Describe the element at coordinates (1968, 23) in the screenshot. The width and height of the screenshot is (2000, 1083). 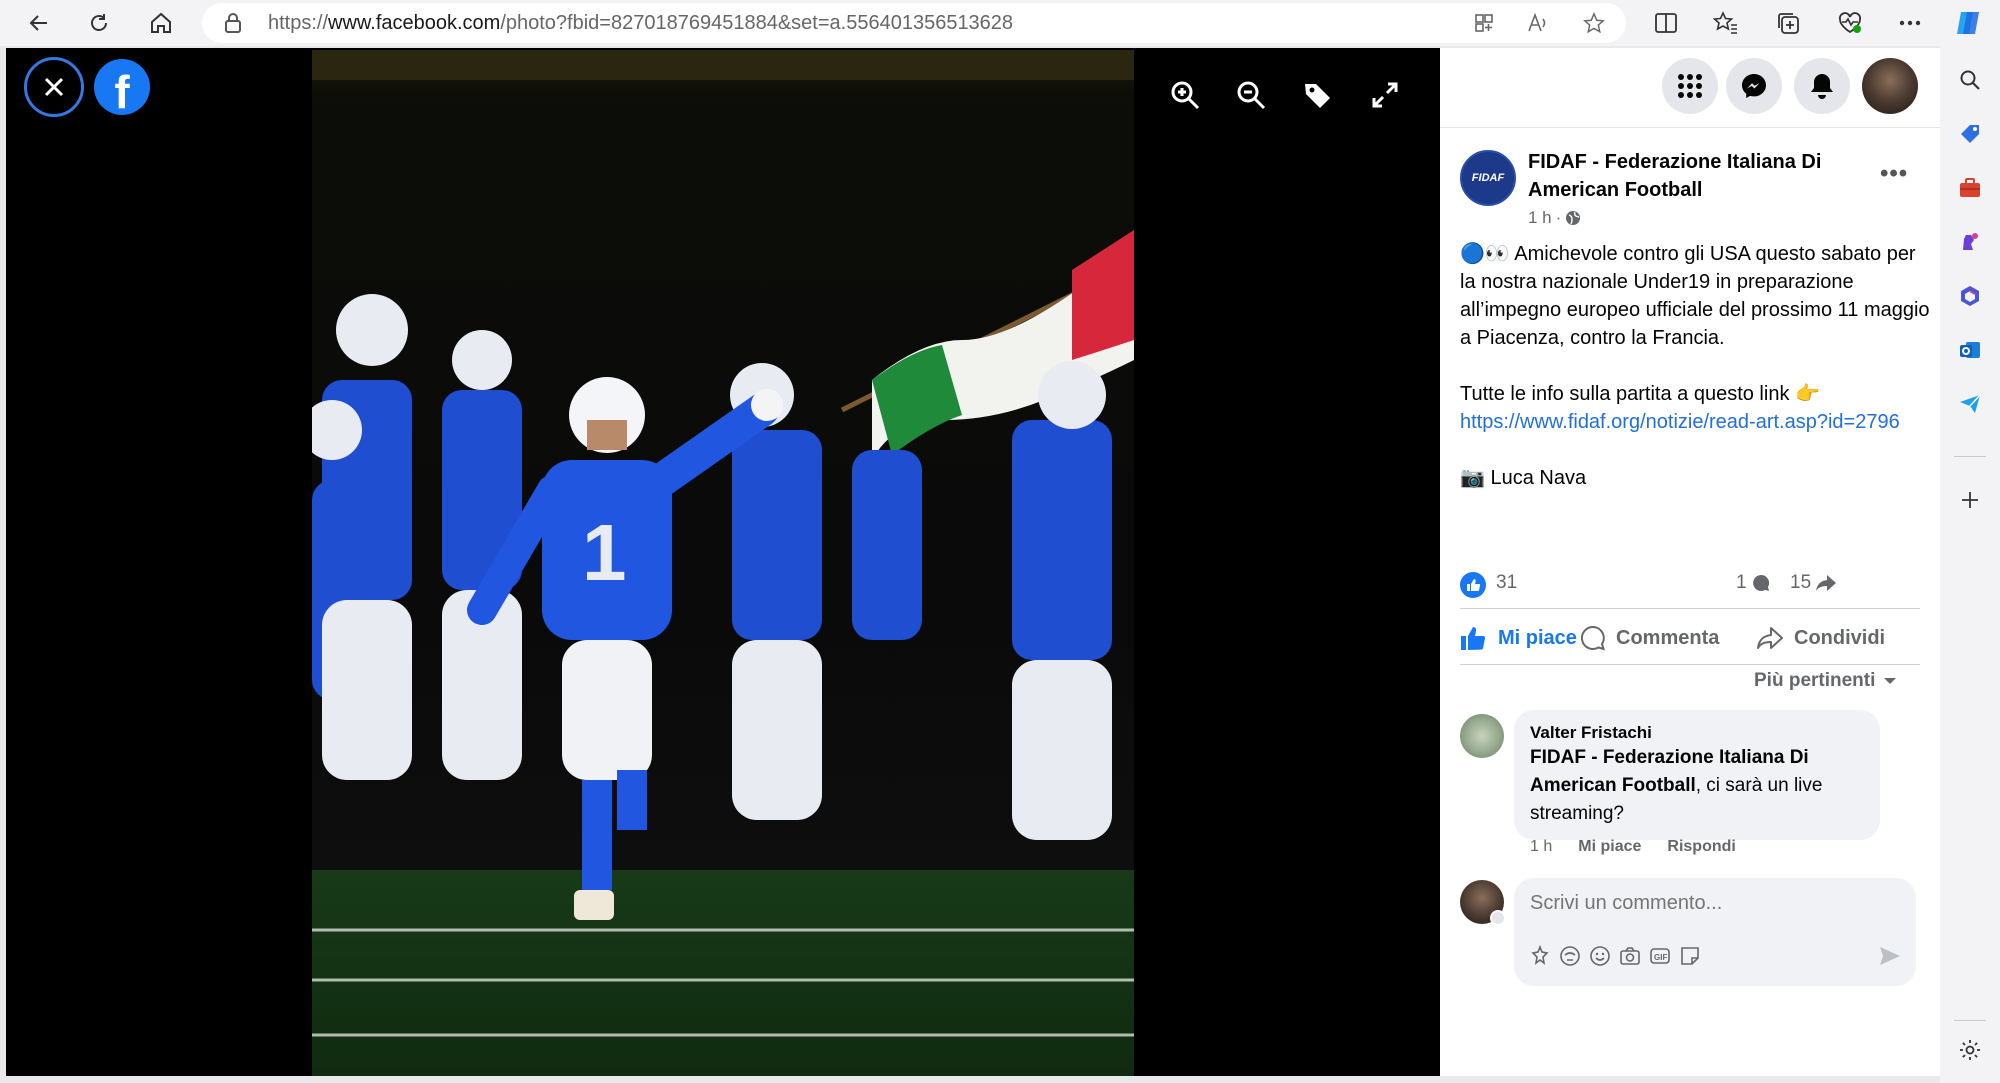
I see `copilot-icon` at that location.